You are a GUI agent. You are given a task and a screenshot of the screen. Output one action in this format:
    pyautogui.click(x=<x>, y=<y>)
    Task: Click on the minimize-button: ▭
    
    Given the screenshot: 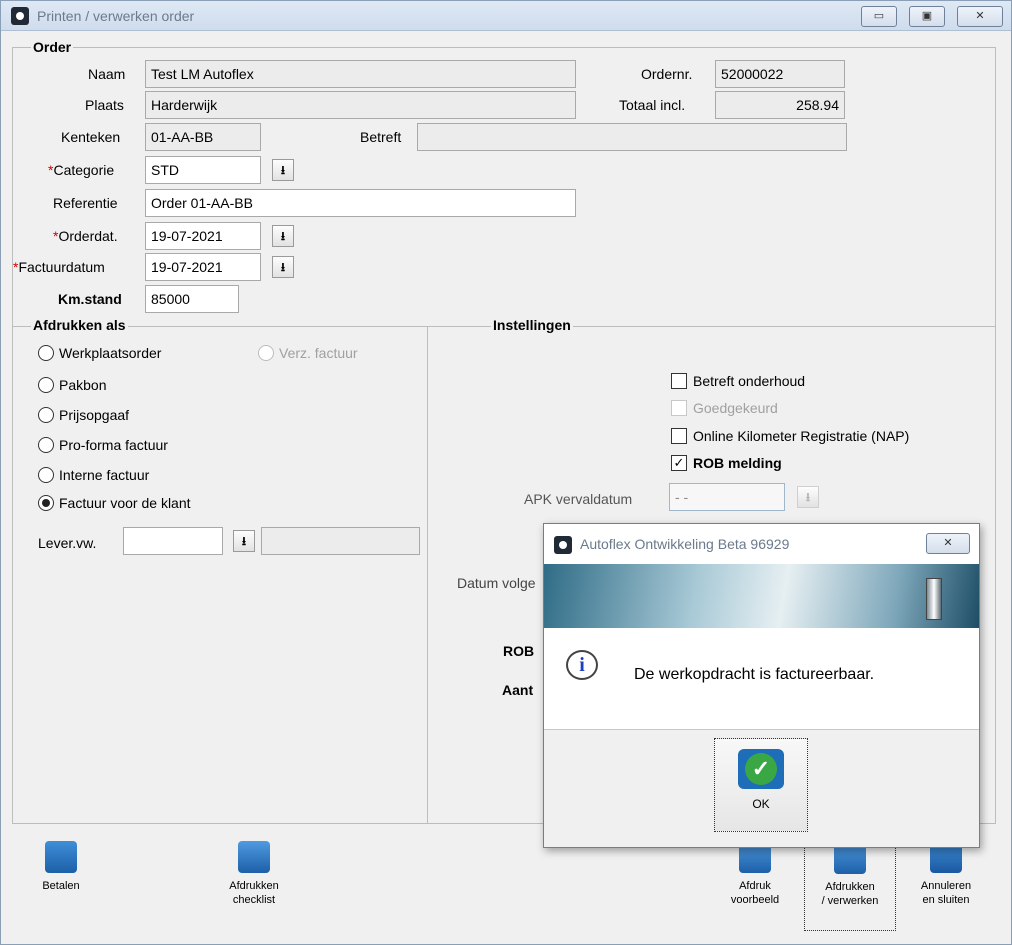 What is the action you would take?
    pyautogui.click(x=879, y=16)
    